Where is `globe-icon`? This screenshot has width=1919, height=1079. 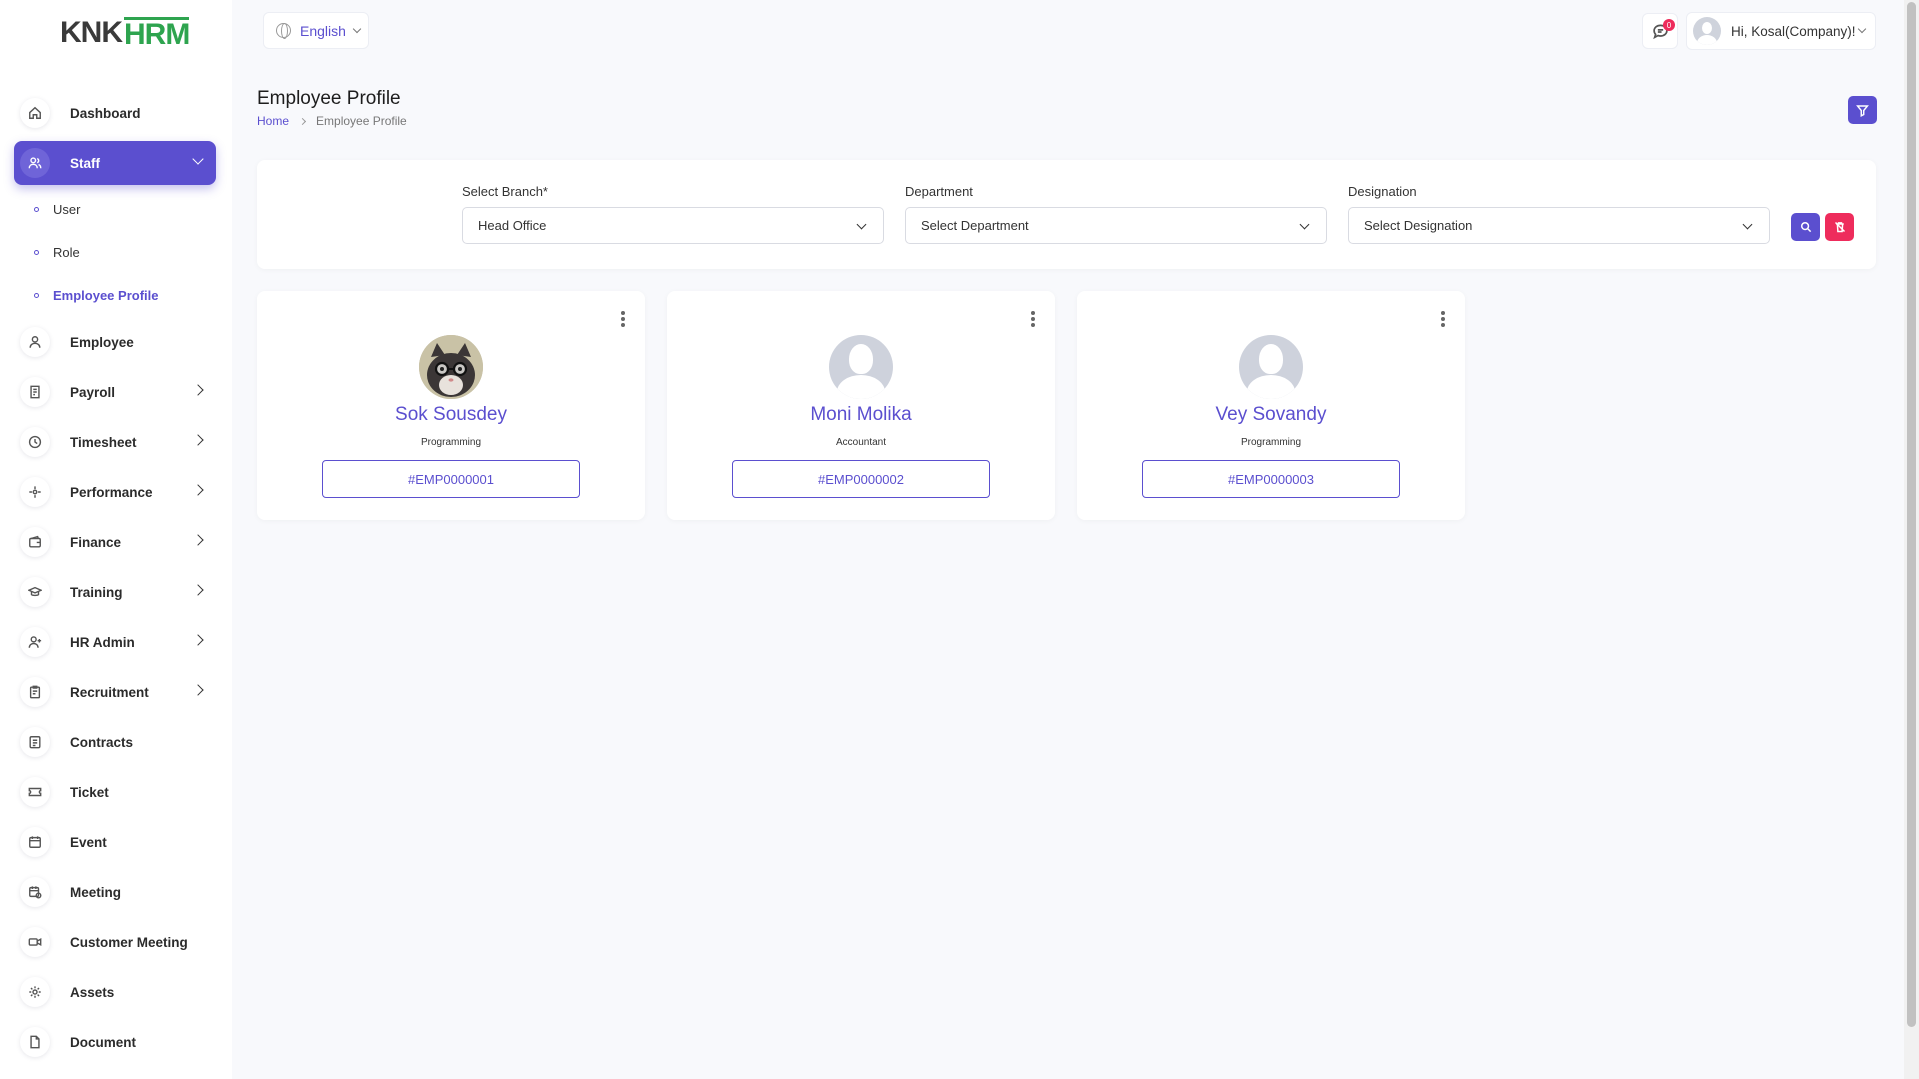 globe-icon is located at coordinates (283, 31).